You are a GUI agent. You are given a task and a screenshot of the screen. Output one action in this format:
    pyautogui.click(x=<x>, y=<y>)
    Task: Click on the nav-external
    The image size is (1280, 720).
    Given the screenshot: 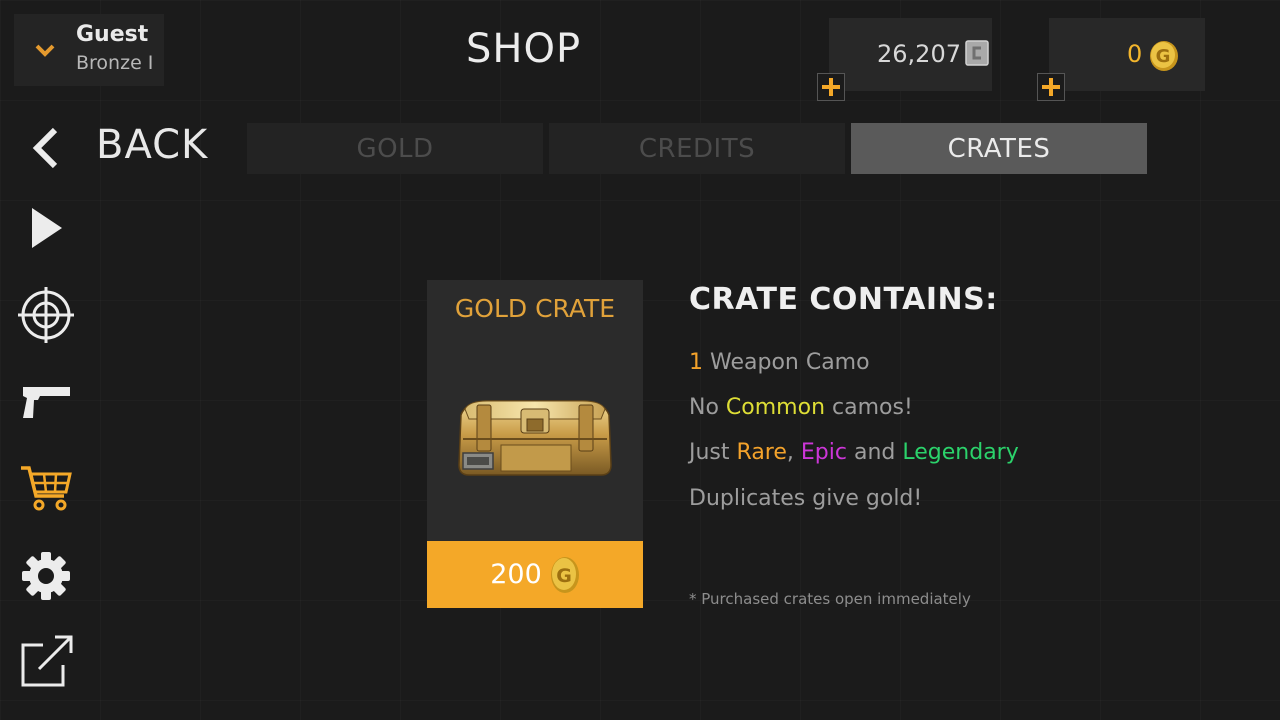 What is the action you would take?
    pyautogui.click(x=46, y=662)
    